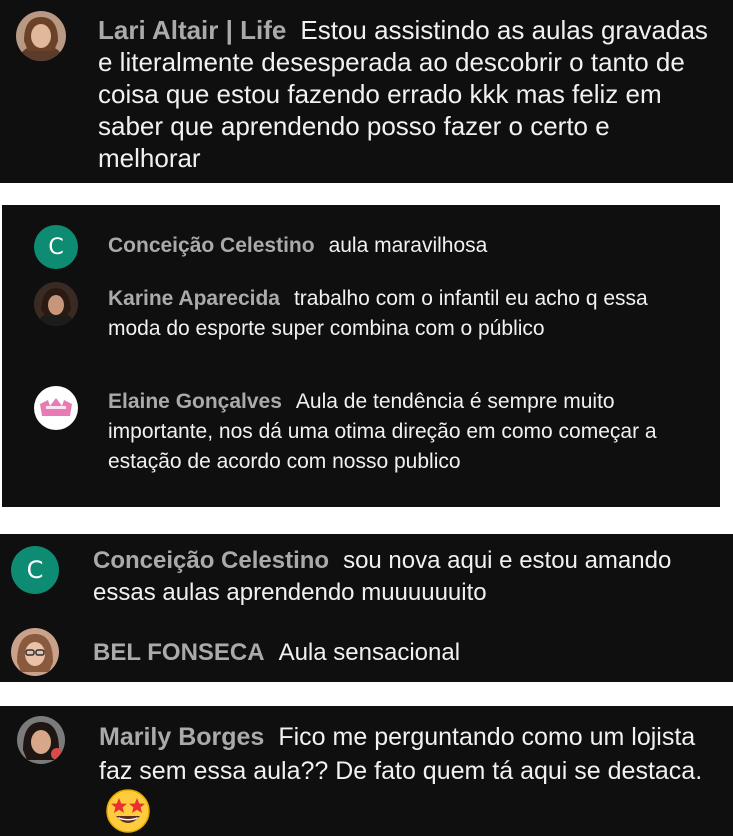  What do you see at coordinates (195, 401) in the screenshot?
I see `comment-author: Elaine Gonçalves` at bounding box center [195, 401].